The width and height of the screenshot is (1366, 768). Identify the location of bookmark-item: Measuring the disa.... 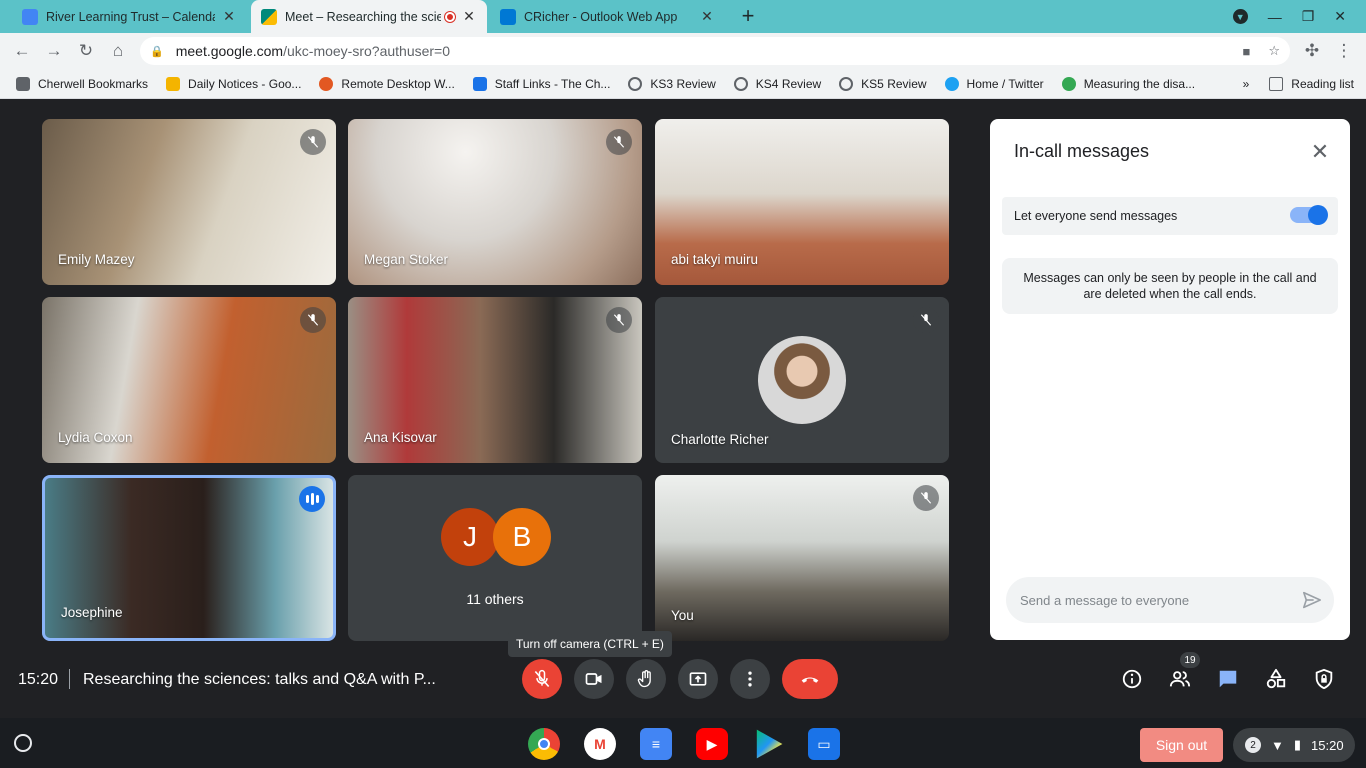
(1128, 83).